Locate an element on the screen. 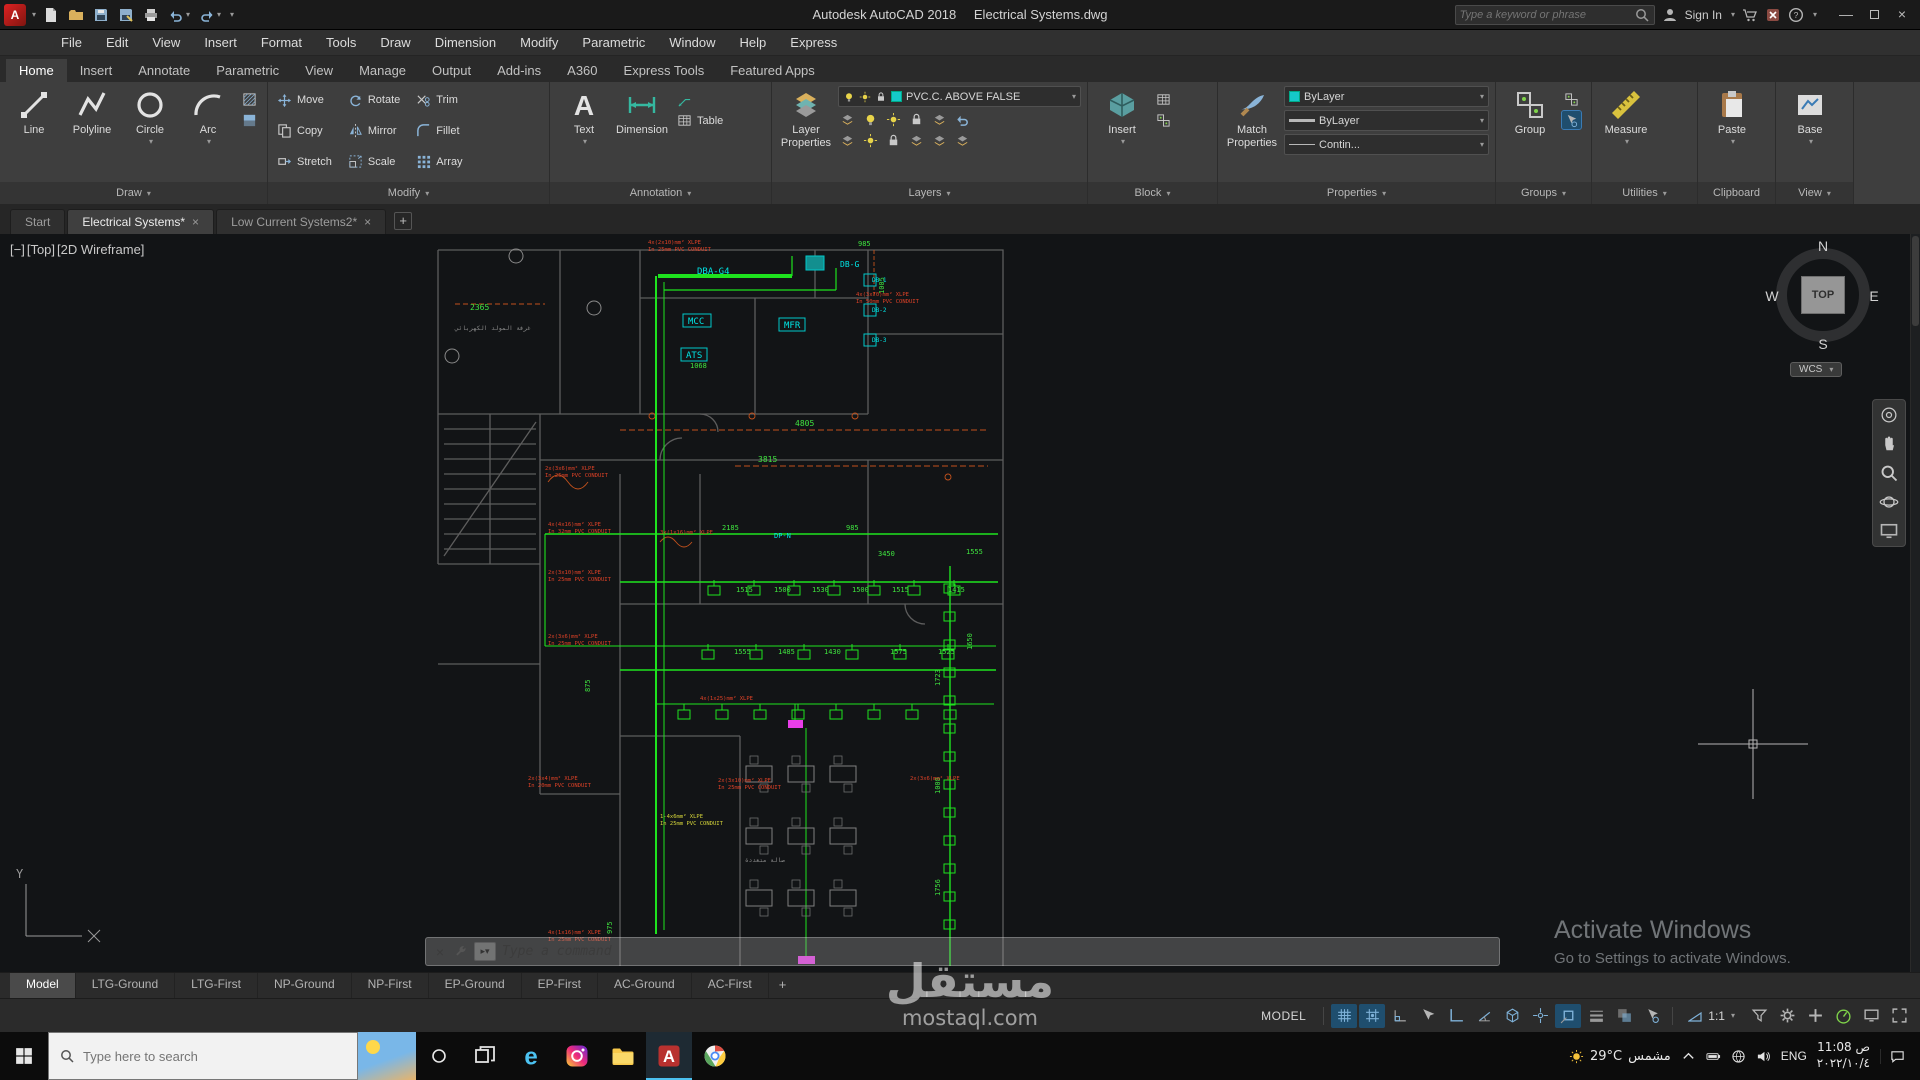  menu-item: Tools is located at coordinates (341, 42).